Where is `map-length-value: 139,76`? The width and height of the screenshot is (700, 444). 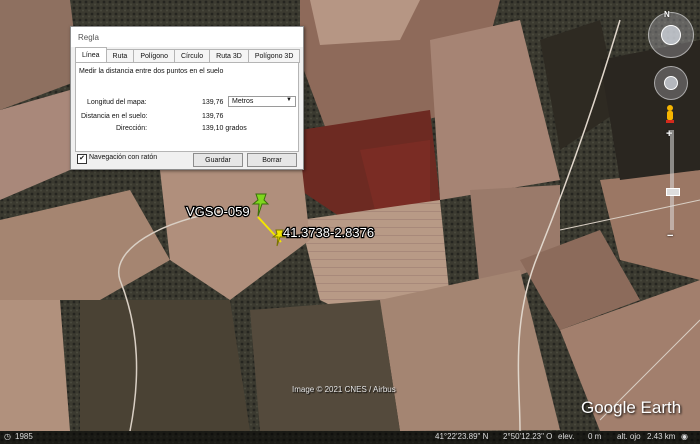
map-length-value: 139,76 is located at coordinates (213, 102).